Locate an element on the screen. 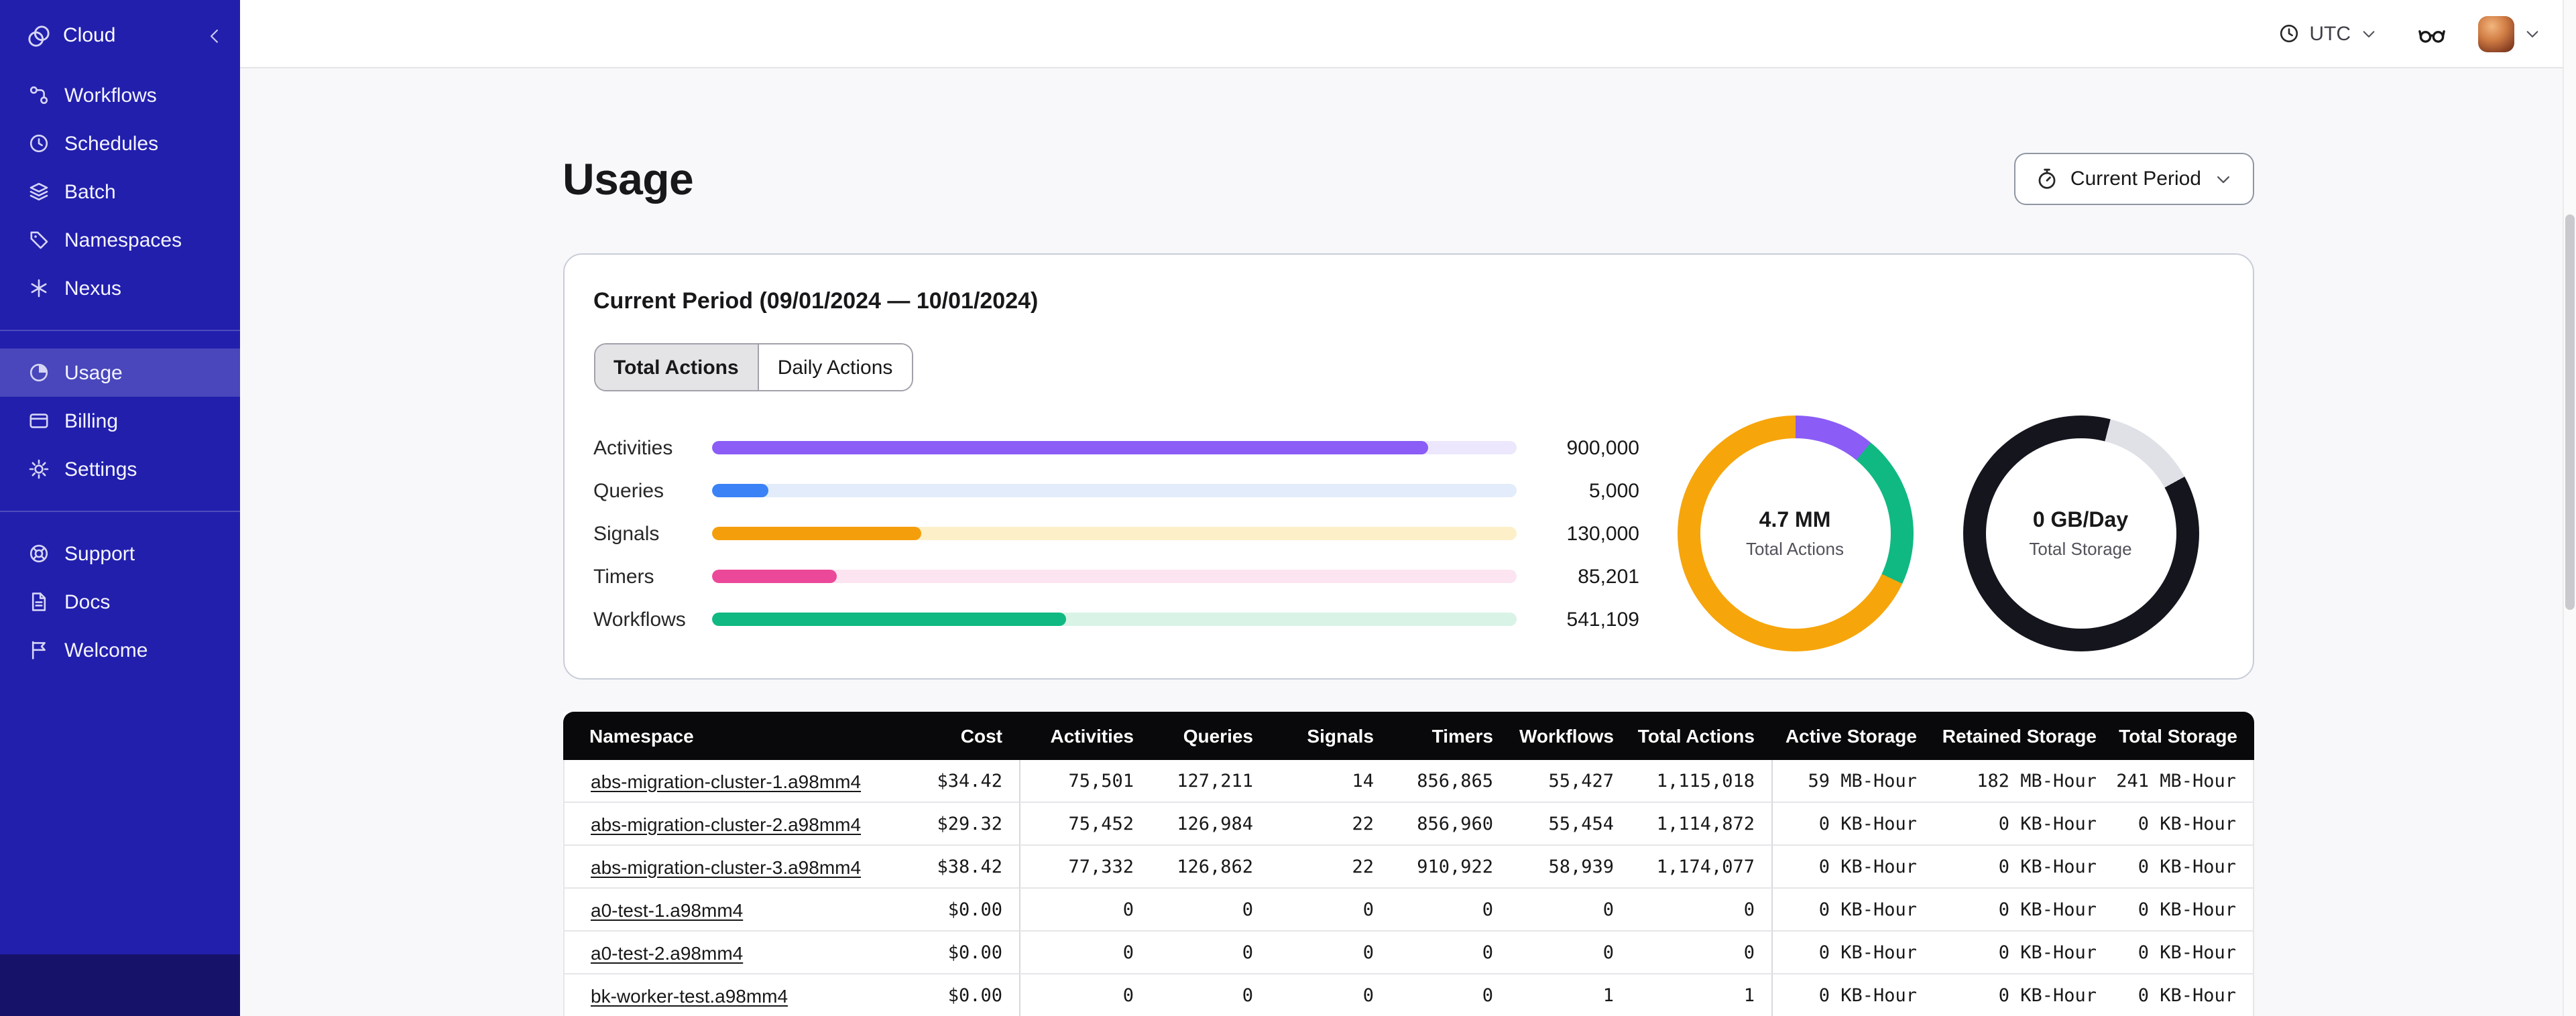 The height and width of the screenshot is (1016, 2576). namespace-link: a0-test-1.a98mm4 is located at coordinates (667, 909).